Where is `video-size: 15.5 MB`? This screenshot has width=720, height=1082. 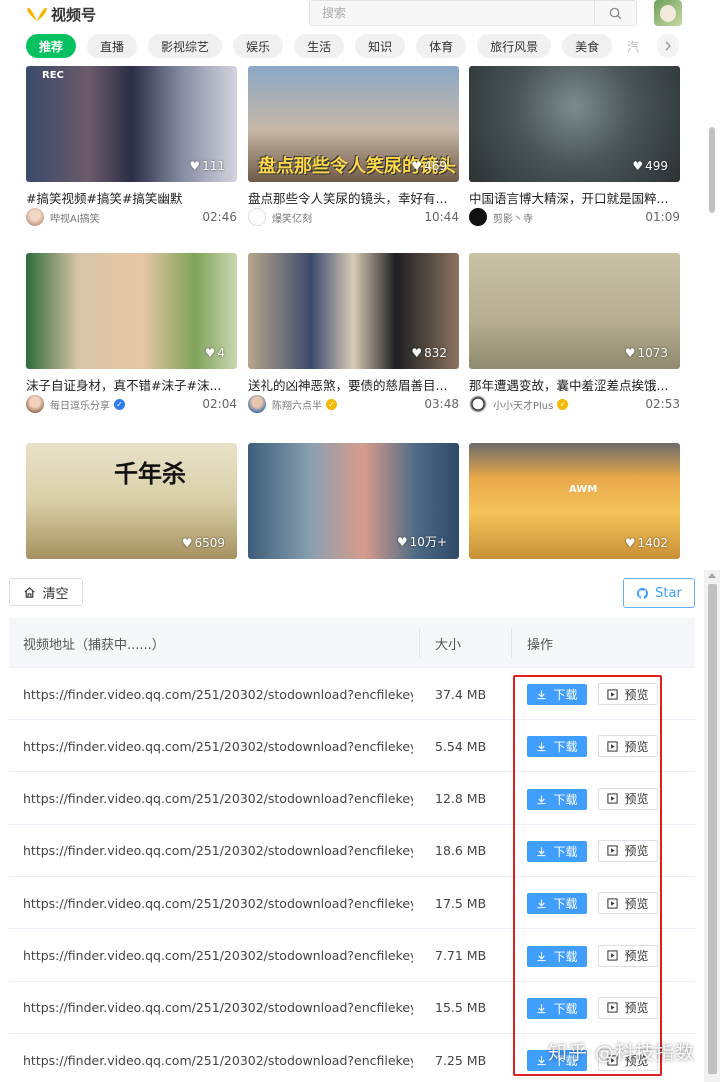 video-size: 15.5 MB is located at coordinates (461, 1008).